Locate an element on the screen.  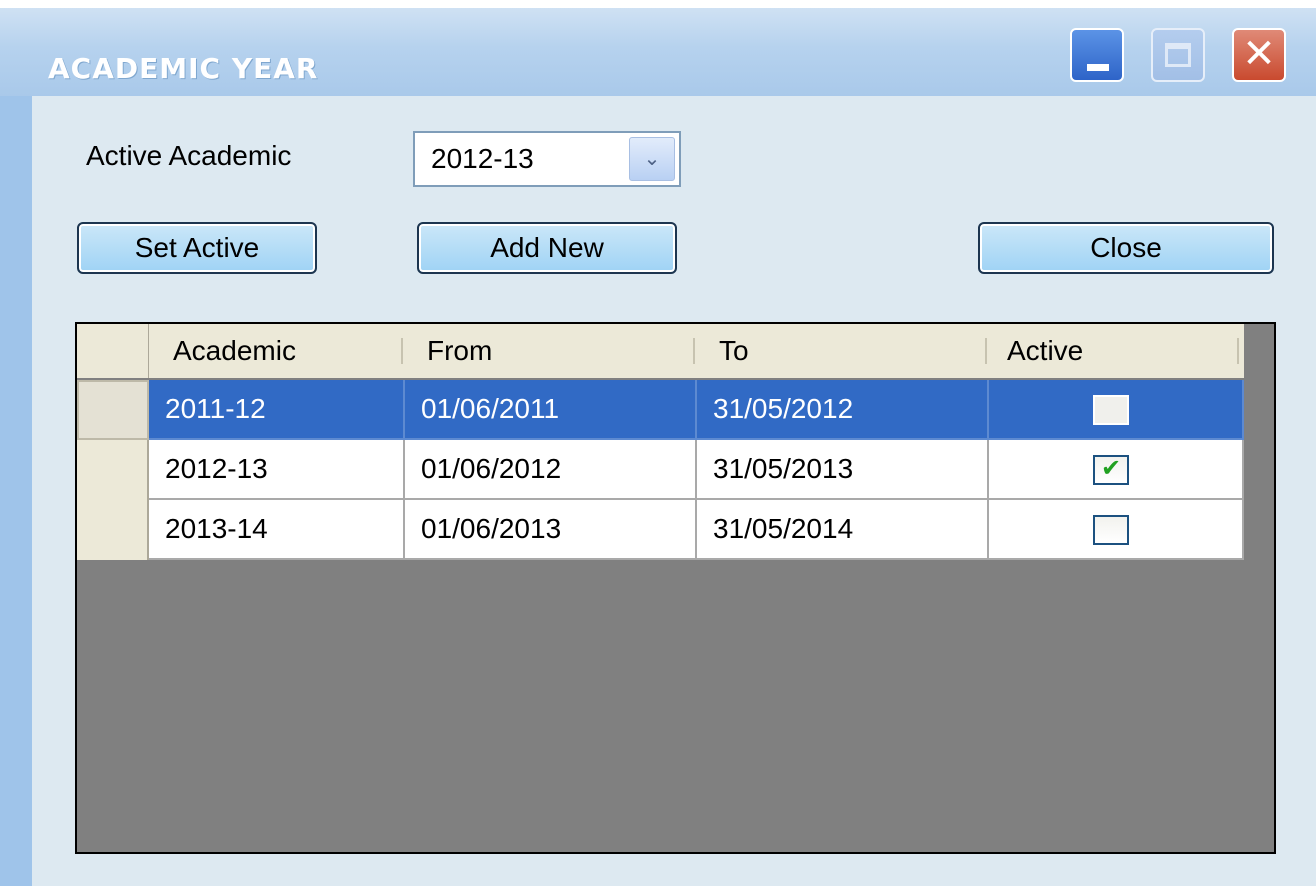
active-checkbox: ✔ is located at coordinates (1111, 470).